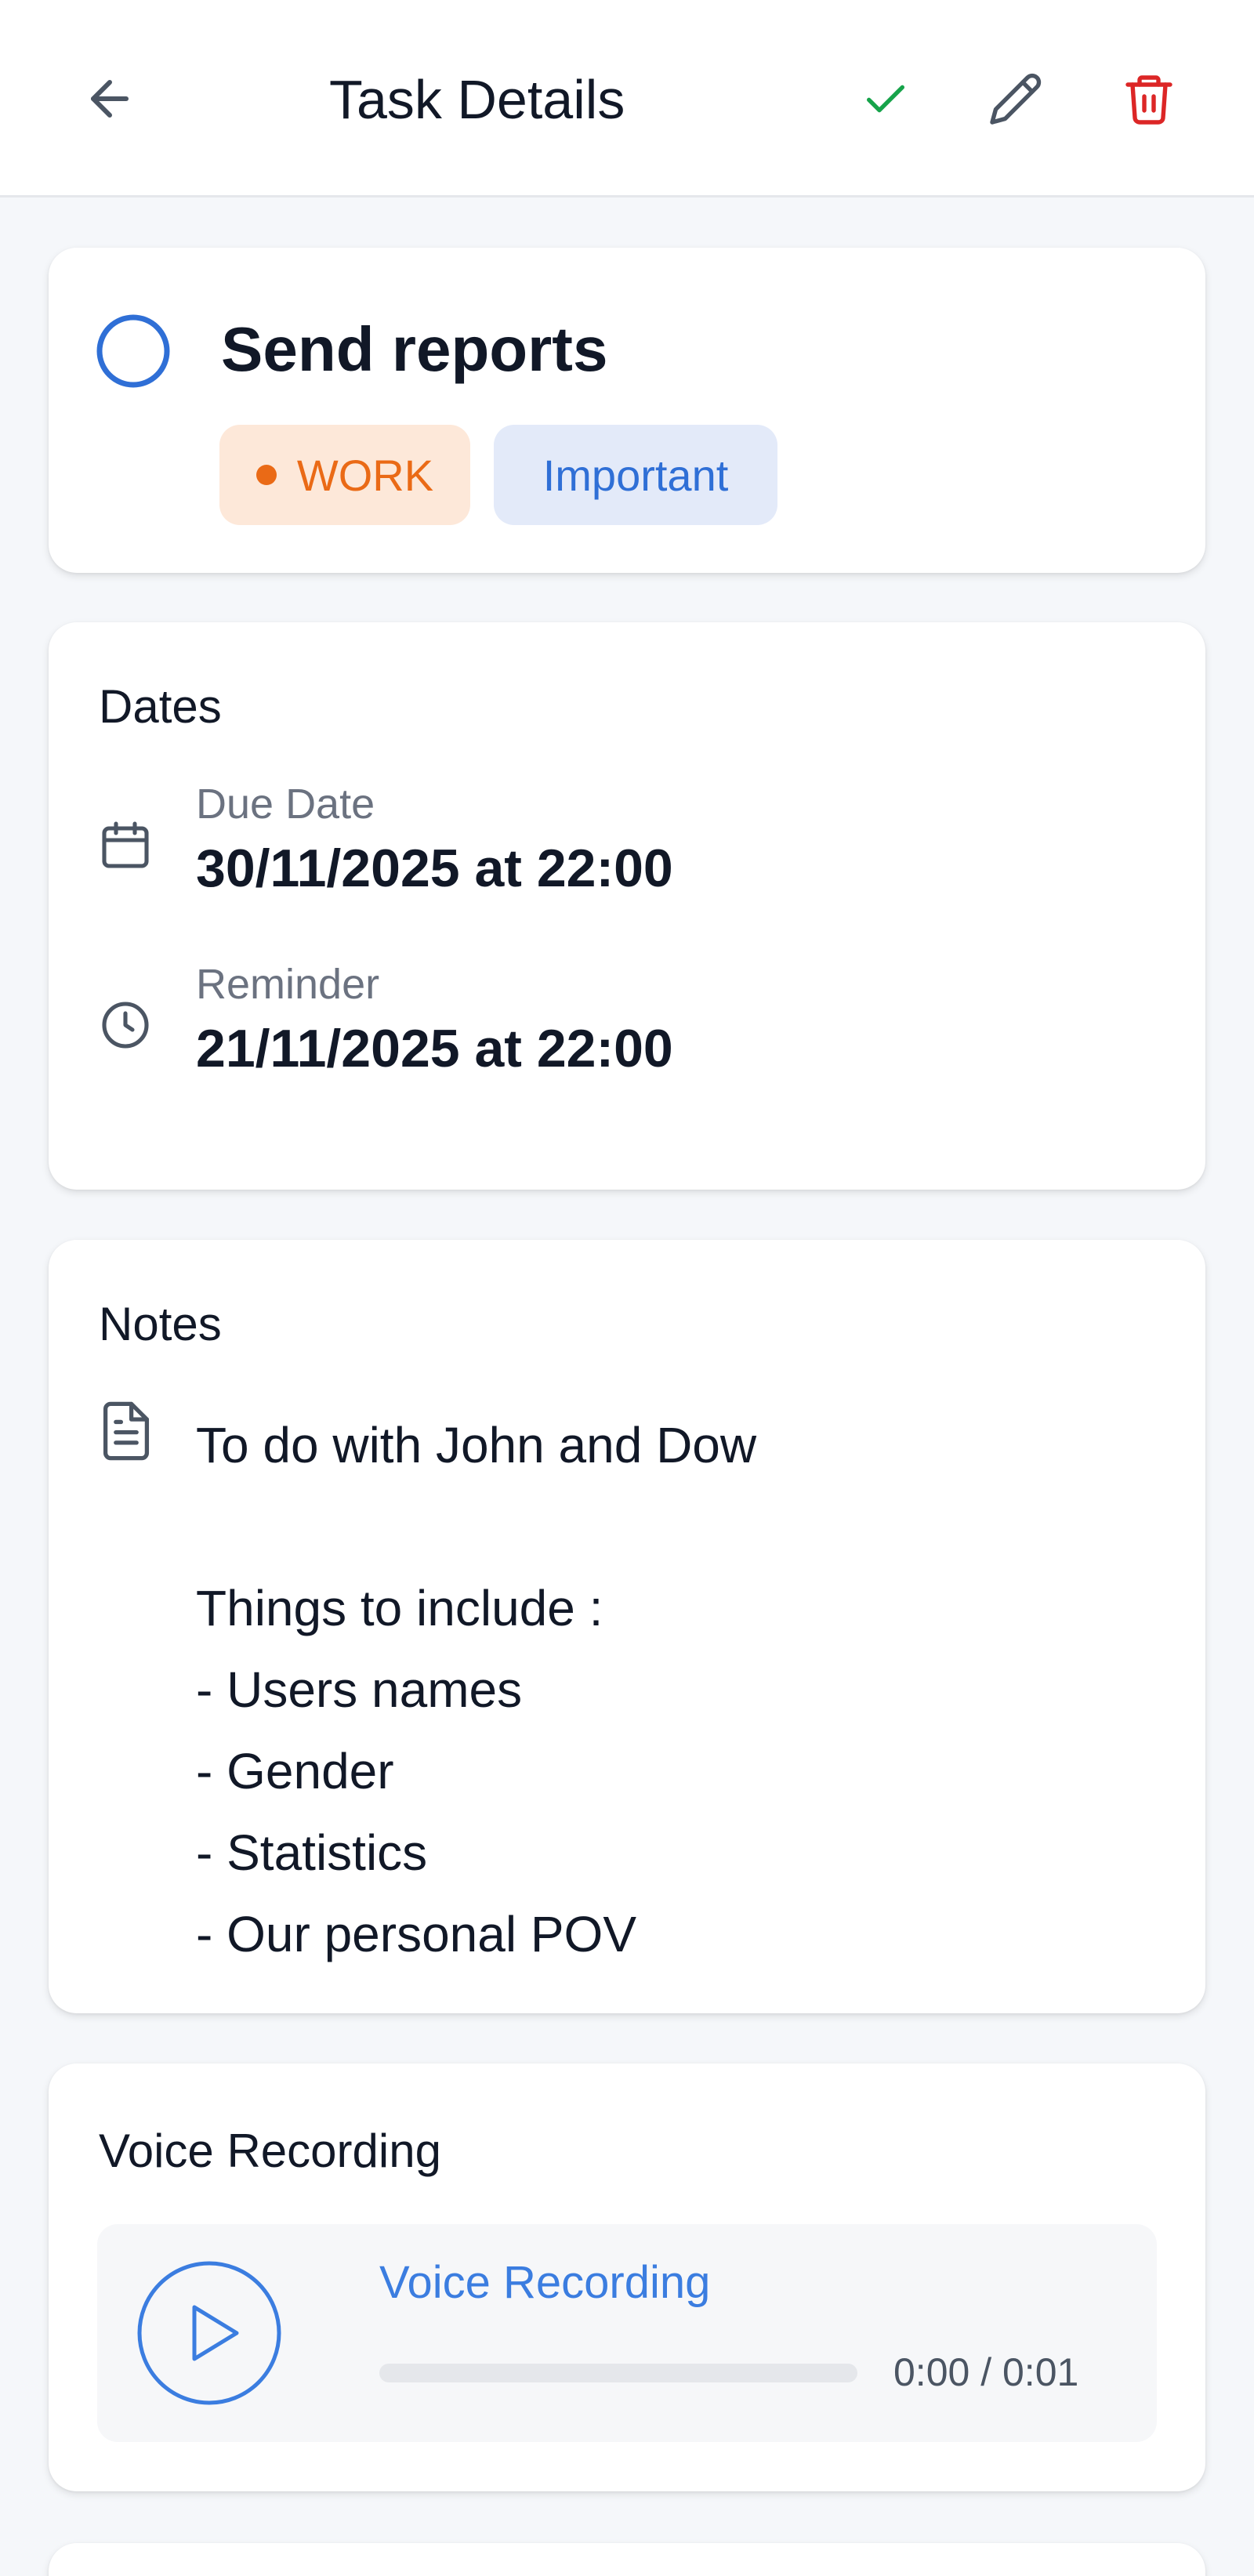 This screenshot has width=1254, height=2576. What do you see at coordinates (125, 844) in the screenshot?
I see `calendar-icon` at bounding box center [125, 844].